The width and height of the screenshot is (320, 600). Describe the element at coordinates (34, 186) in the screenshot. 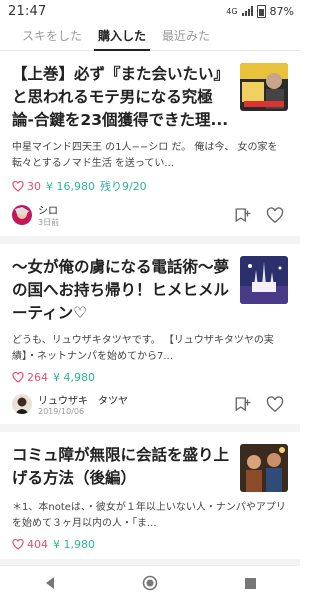

I see `like-count-value: 30` at that location.